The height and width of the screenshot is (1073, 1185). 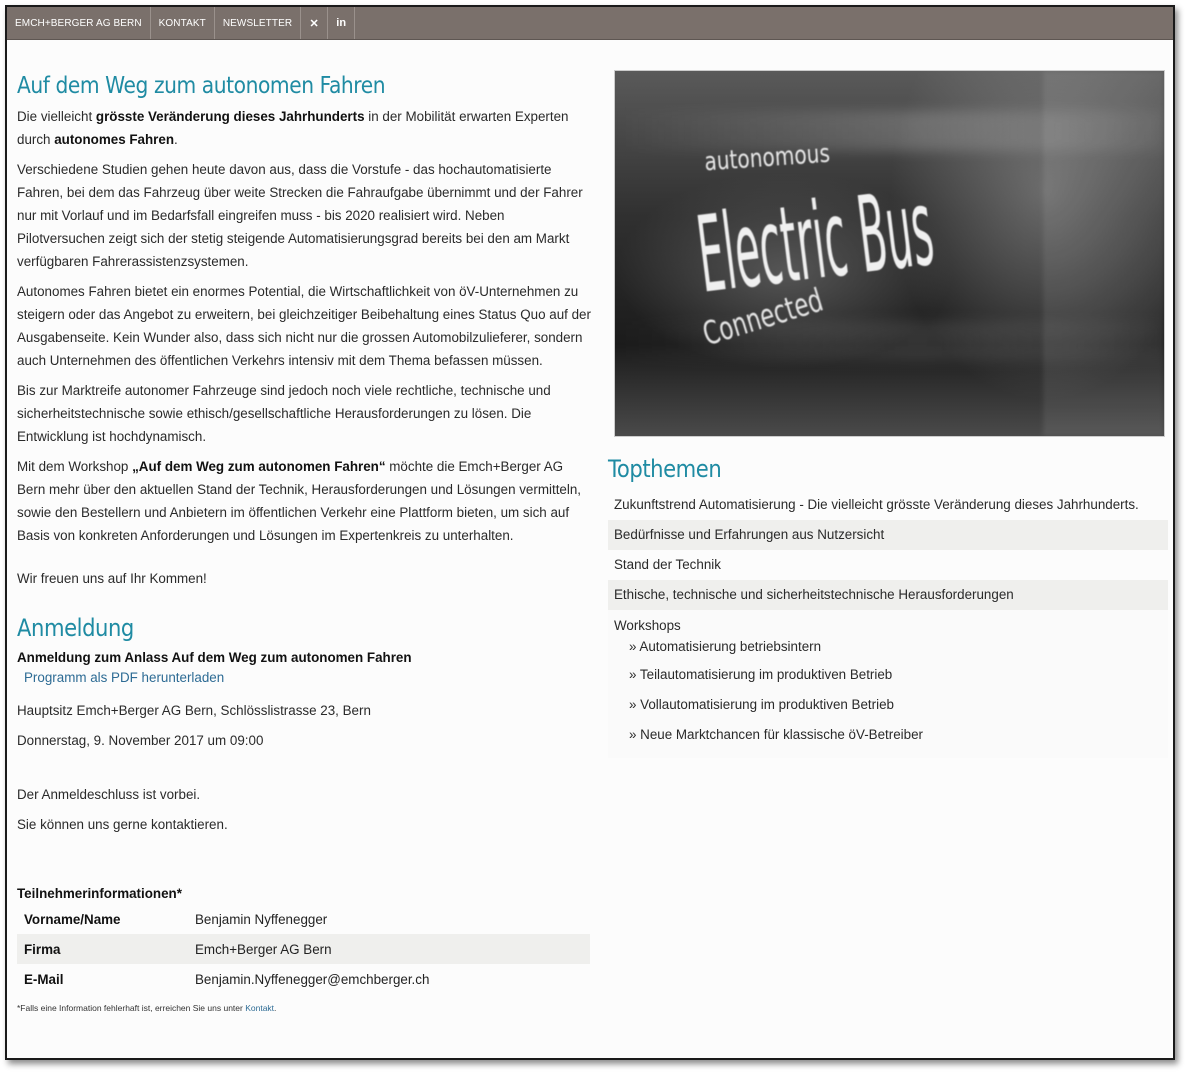 I want to click on field-value: Benjamin.Nyffenegger@emchberger.ch, so click(x=312, y=979).